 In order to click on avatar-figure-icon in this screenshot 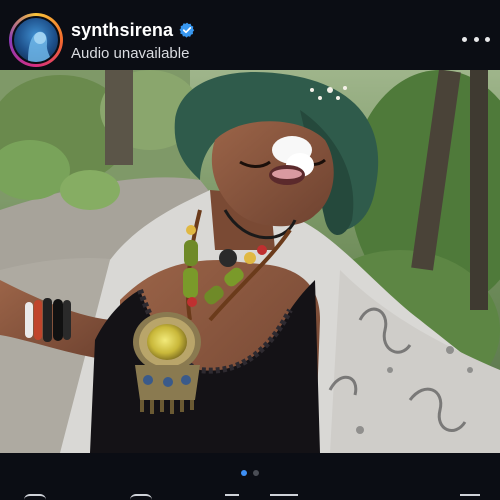, I will do `click(40, 46)`.